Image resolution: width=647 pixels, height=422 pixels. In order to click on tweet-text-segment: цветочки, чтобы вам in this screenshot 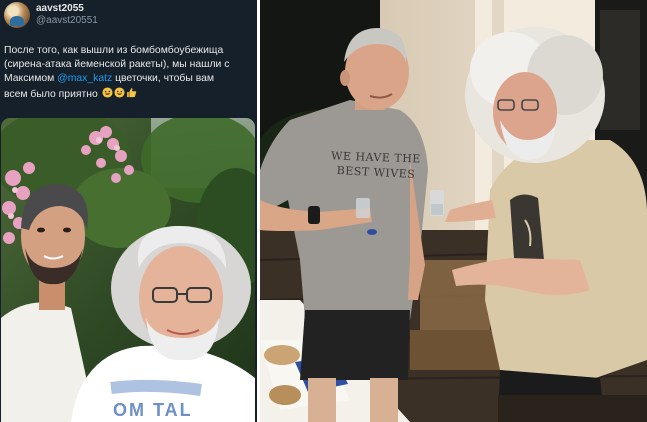, I will do `click(163, 79)`.